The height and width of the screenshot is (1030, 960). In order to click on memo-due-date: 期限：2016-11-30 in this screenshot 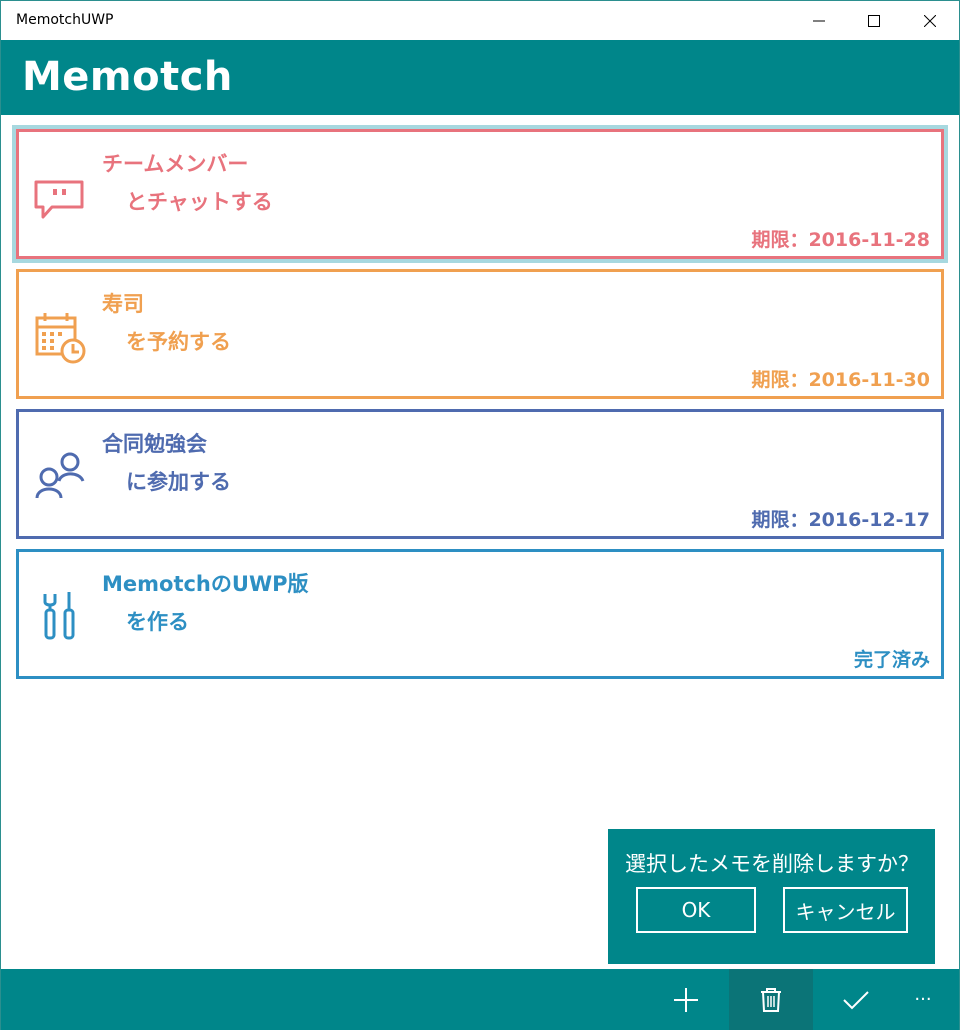, I will do `click(840, 380)`.